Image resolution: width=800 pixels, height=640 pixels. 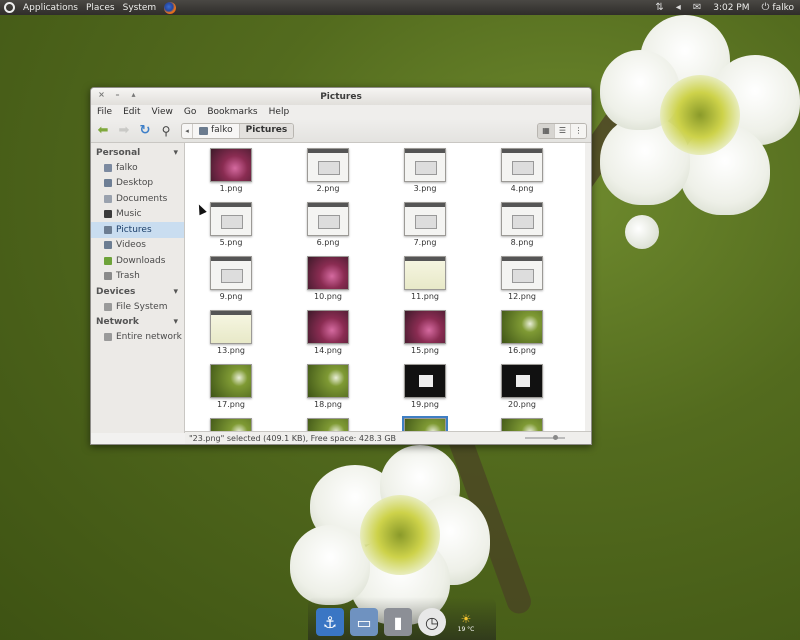 I want to click on file-item: 16.png, so click(x=522, y=332).